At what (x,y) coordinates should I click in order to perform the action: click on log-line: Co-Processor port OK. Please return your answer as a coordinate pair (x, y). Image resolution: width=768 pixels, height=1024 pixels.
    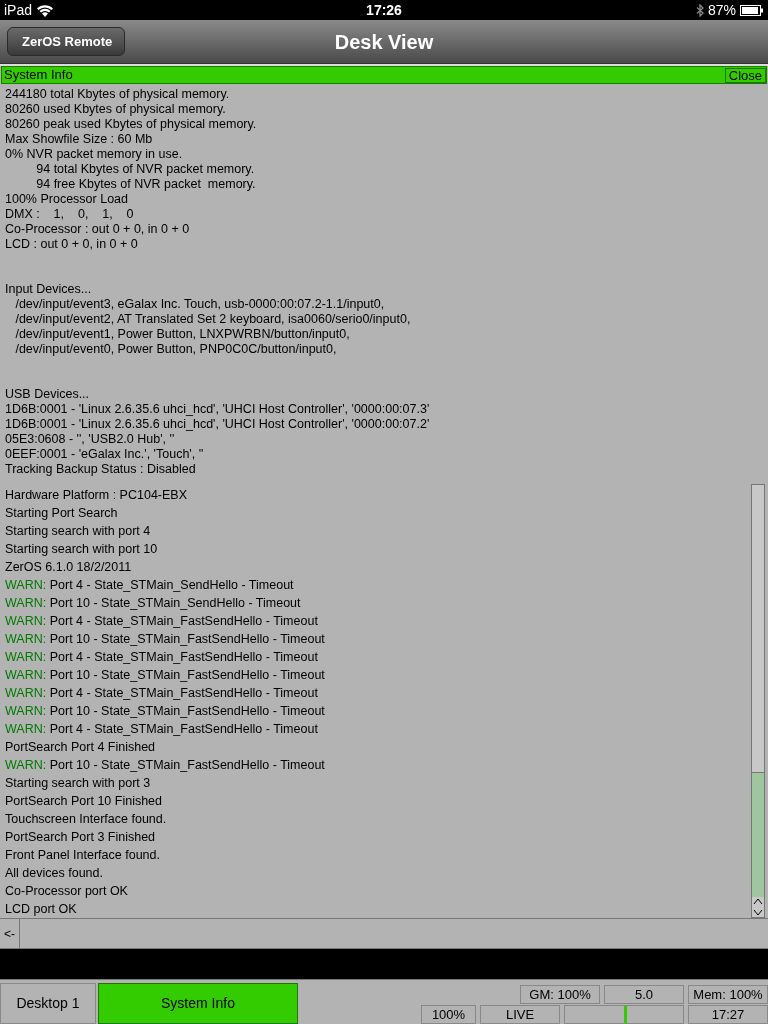
    Looking at the image, I should click on (67, 891).